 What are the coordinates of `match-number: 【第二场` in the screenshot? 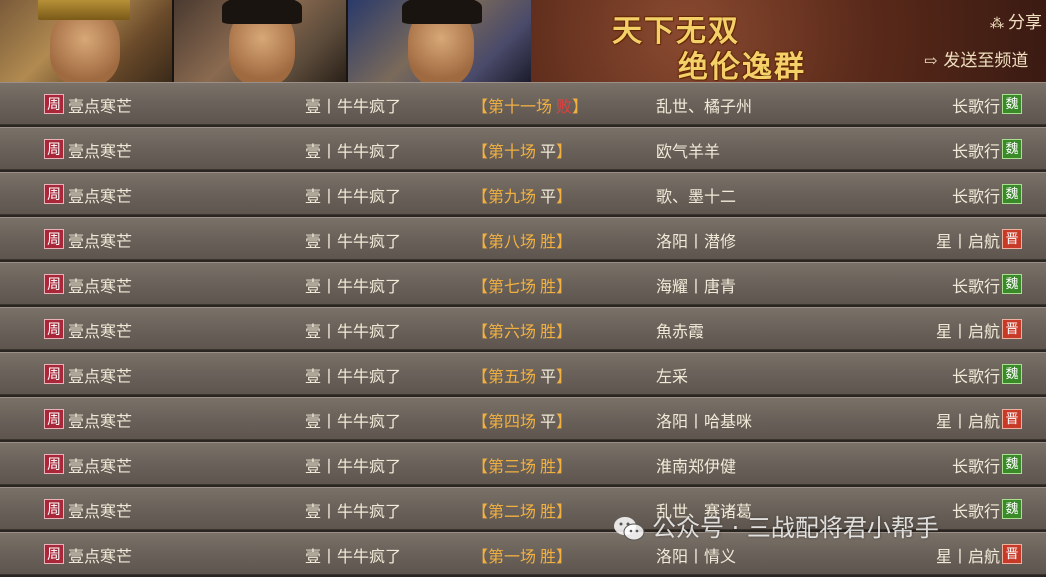 It's located at (504, 511).